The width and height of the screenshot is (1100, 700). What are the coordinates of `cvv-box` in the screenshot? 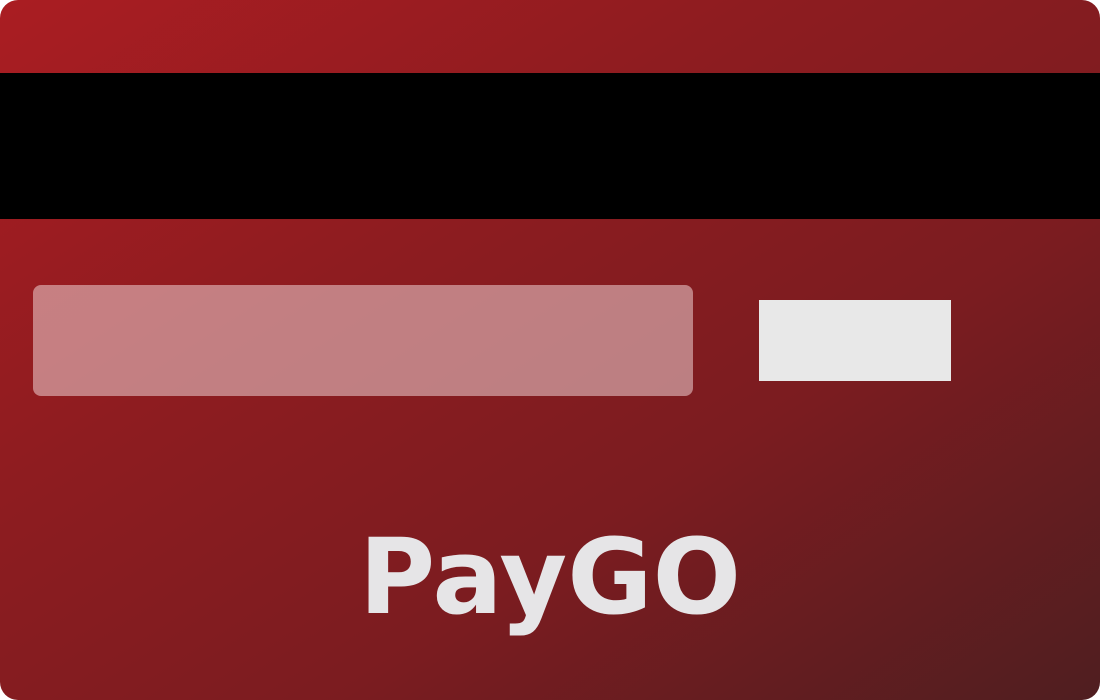 It's located at (855, 340).